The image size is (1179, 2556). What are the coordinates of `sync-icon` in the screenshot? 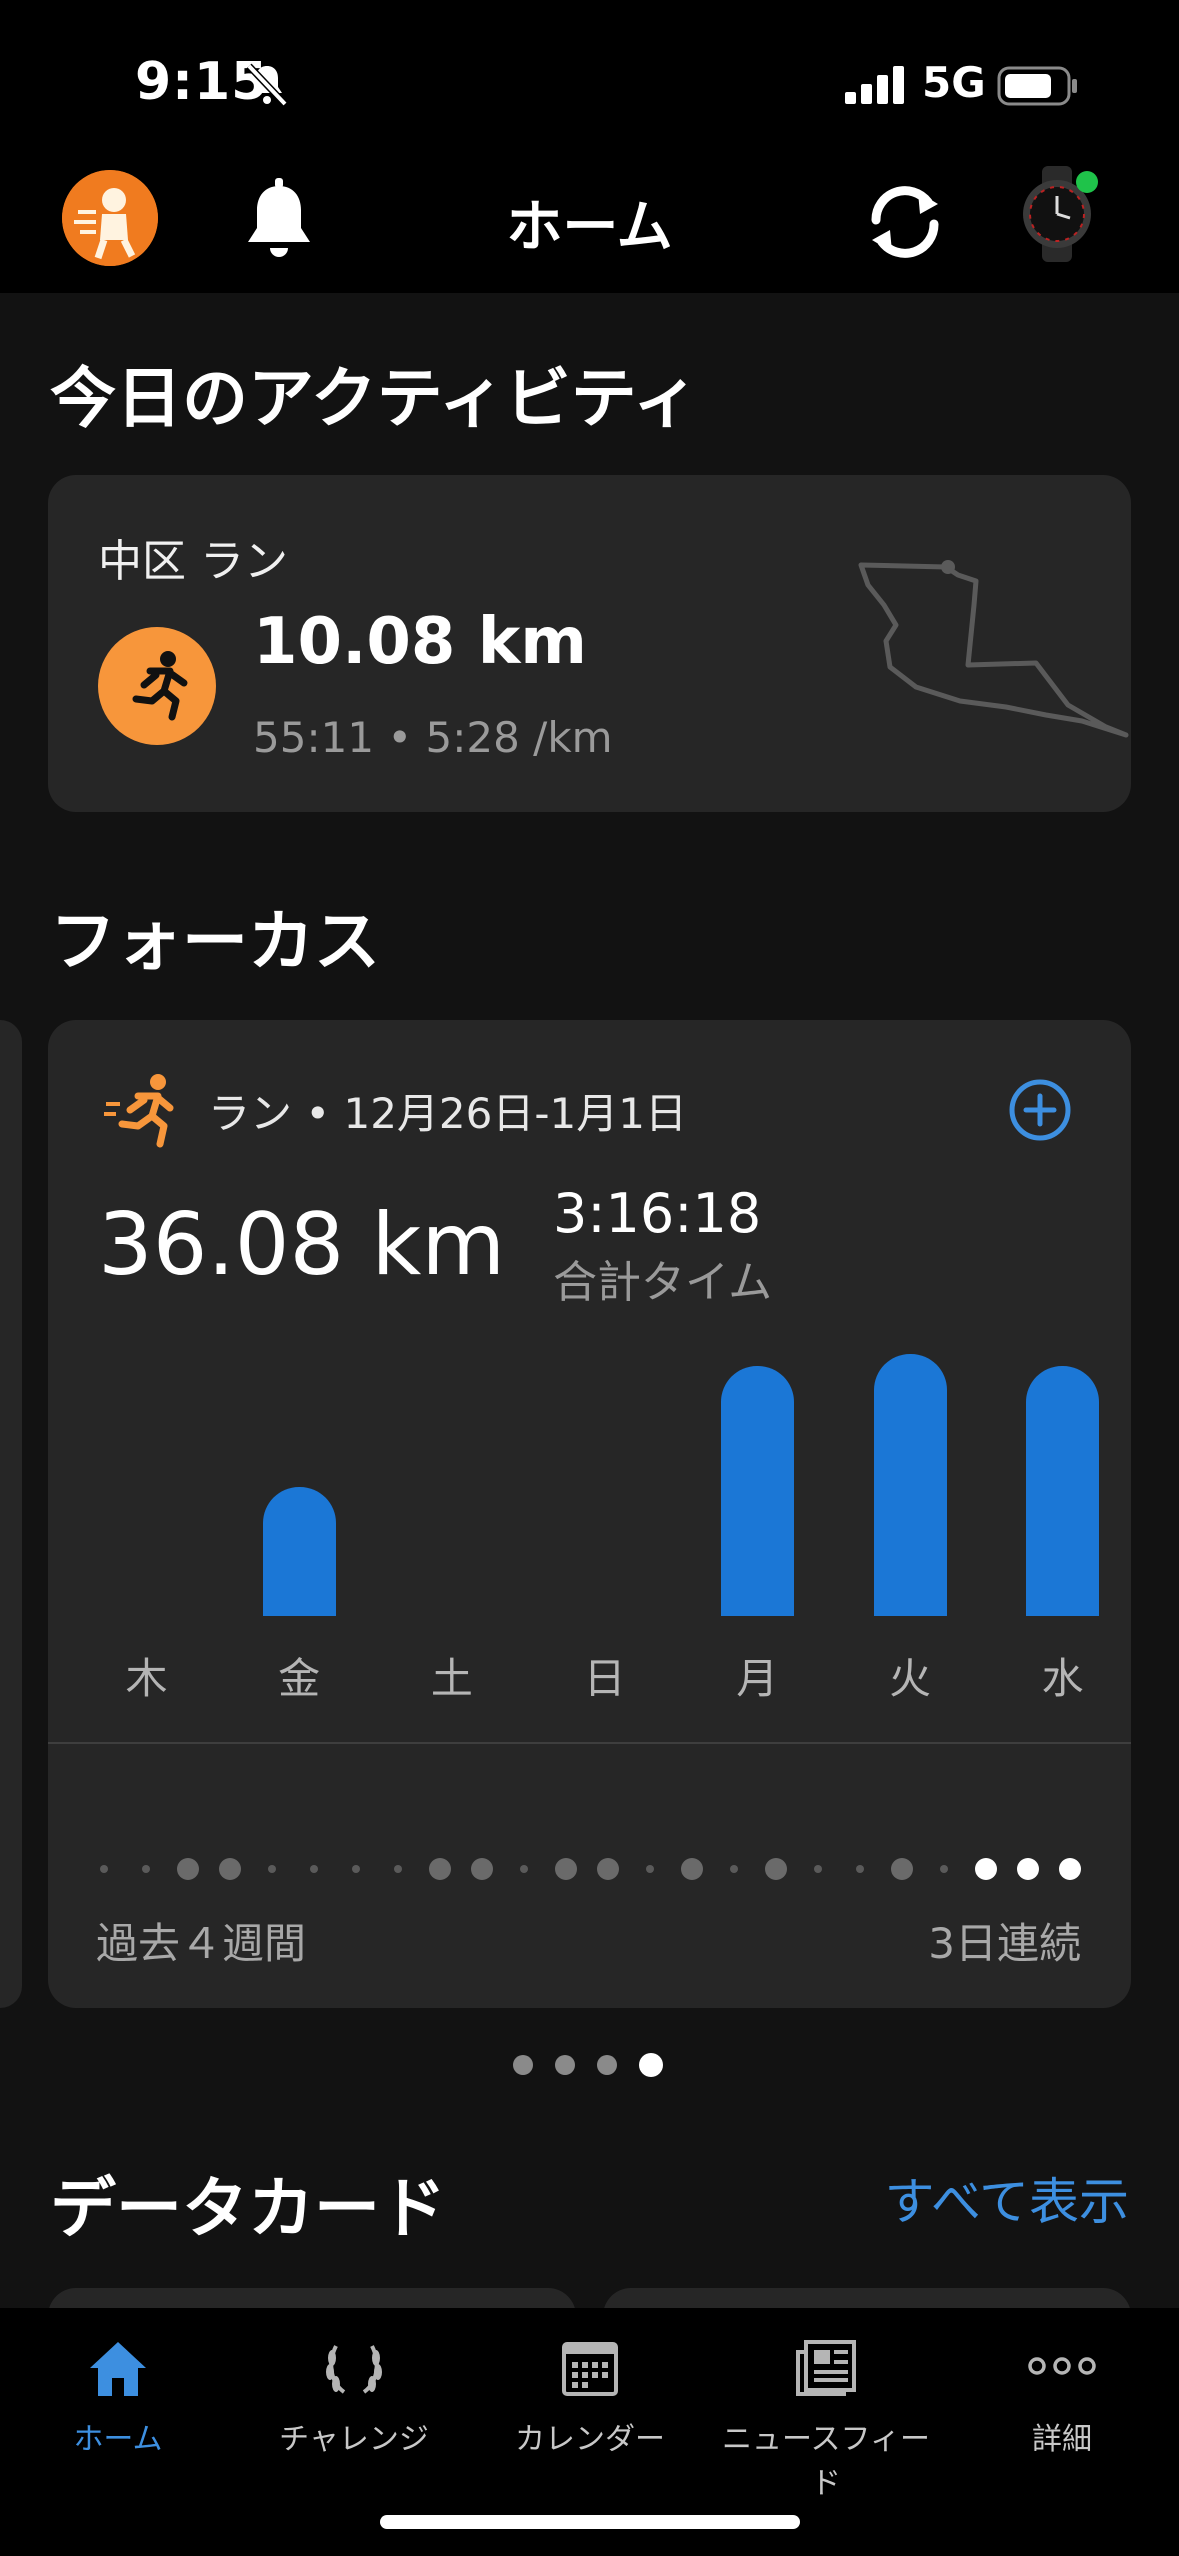 It's located at (905, 222).